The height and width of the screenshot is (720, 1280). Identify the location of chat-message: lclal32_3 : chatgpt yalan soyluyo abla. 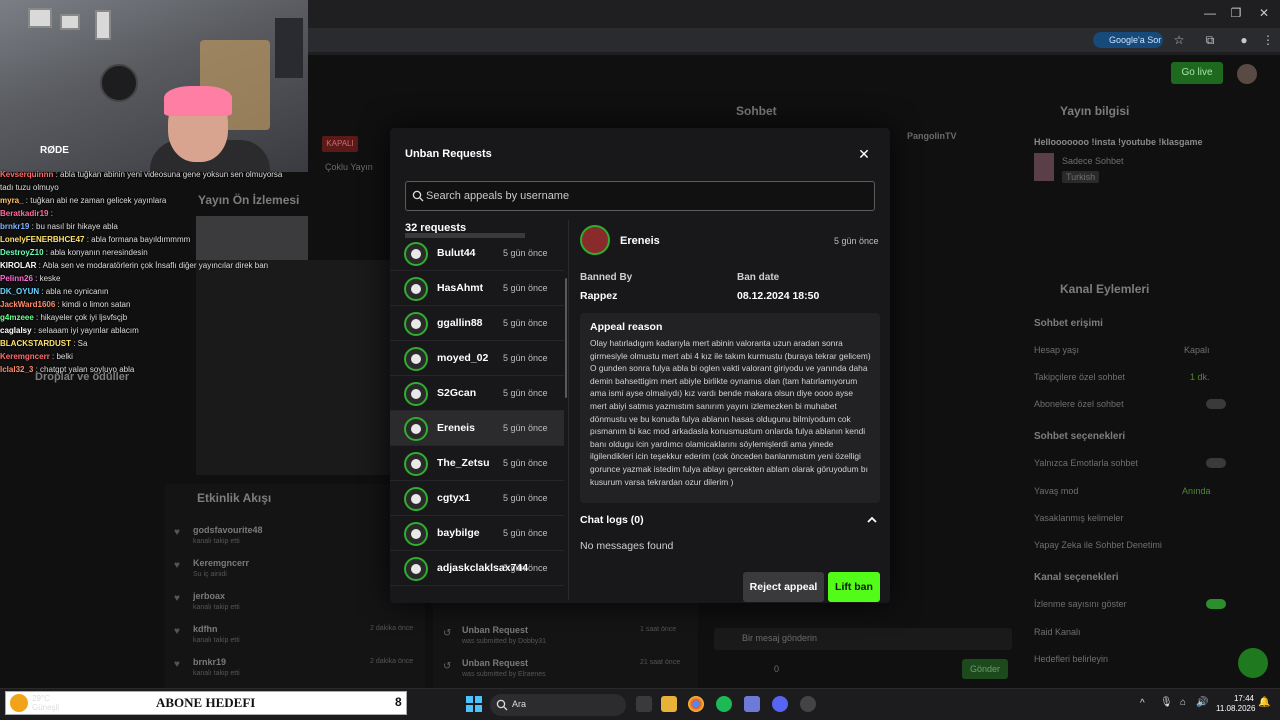
(150, 369).